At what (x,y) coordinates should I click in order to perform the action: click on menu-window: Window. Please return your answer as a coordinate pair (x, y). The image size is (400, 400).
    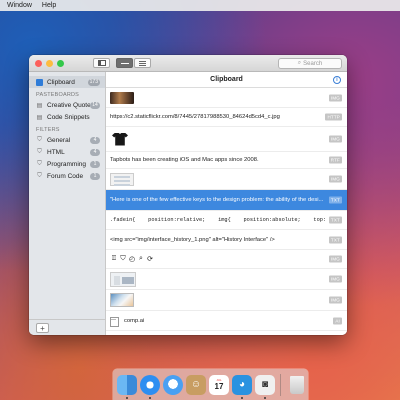
    Looking at the image, I should click on (19, 5).